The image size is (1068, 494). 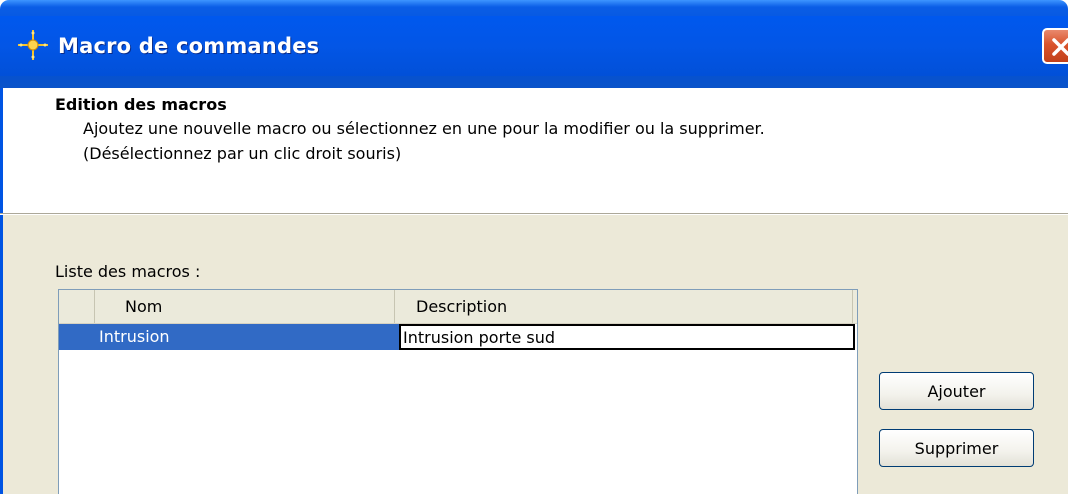 I want to click on section-title: Edition des macros, so click(x=141, y=104).